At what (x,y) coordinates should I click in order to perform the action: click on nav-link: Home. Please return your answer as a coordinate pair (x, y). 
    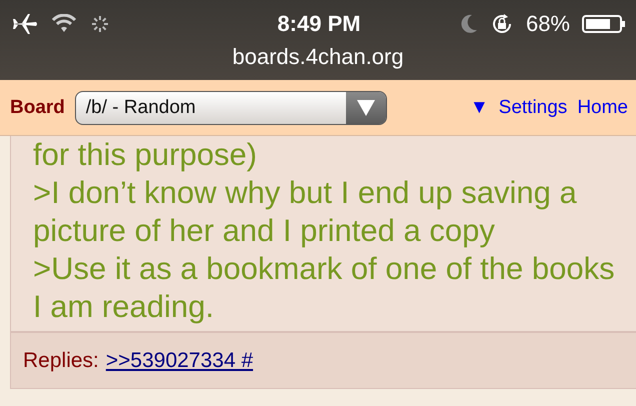
    Looking at the image, I should click on (602, 107).